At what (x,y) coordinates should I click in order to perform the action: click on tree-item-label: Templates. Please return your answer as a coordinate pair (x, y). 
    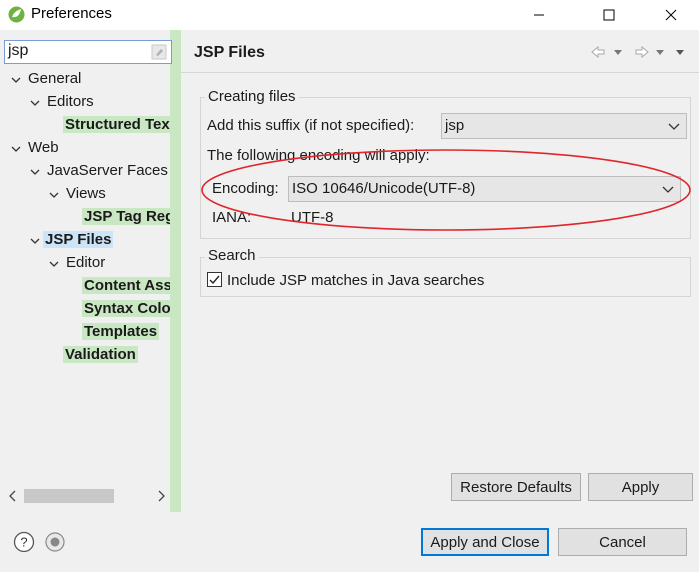
    Looking at the image, I should click on (121, 331).